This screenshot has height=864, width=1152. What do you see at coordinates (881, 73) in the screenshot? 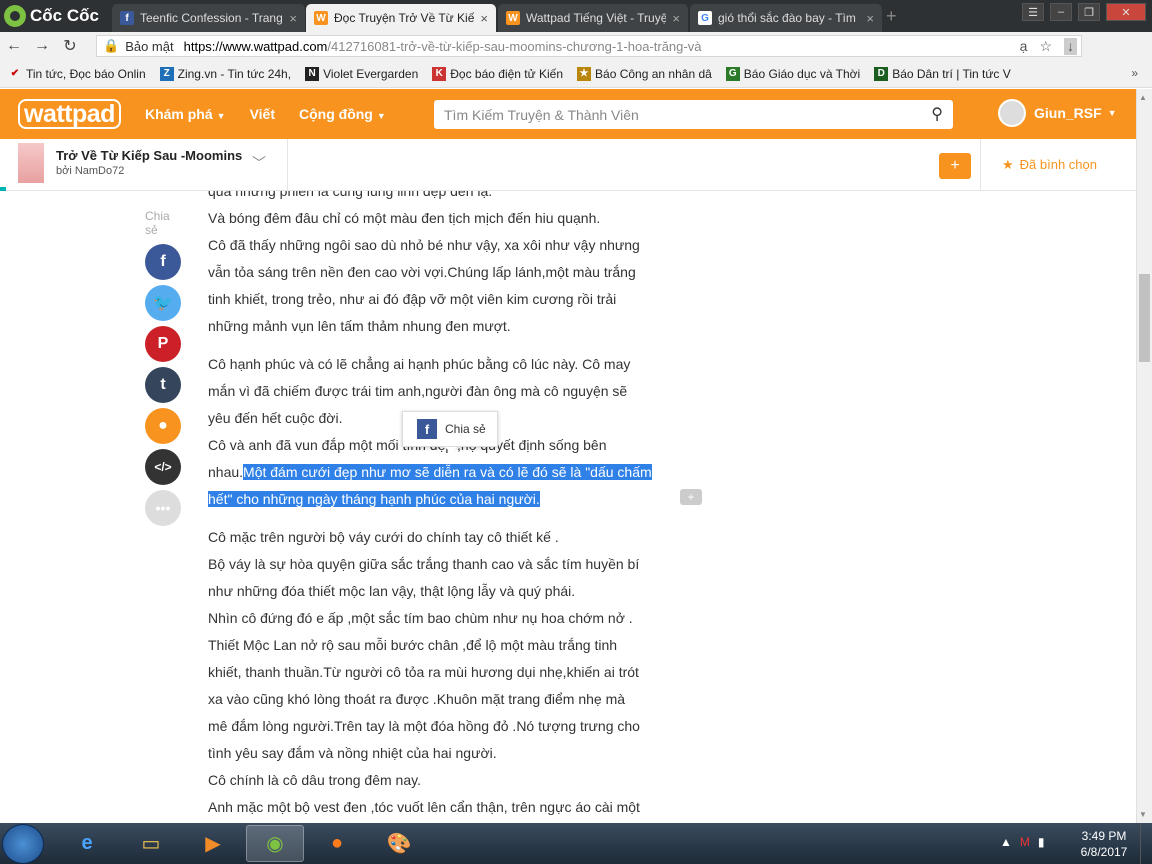
I see `dantri-icon: D` at bounding box center [881, 73].